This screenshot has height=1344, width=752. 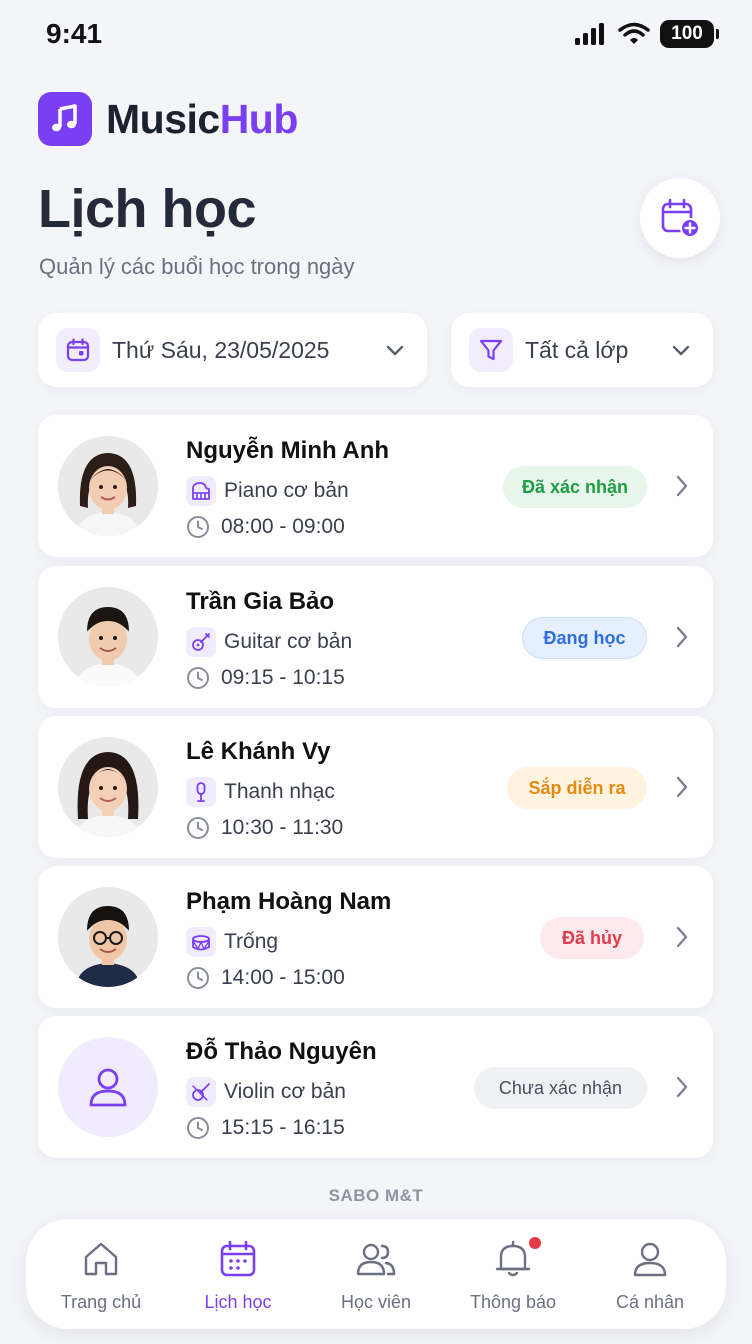 I want to click on drum-icon, so click(x=201, y=942).